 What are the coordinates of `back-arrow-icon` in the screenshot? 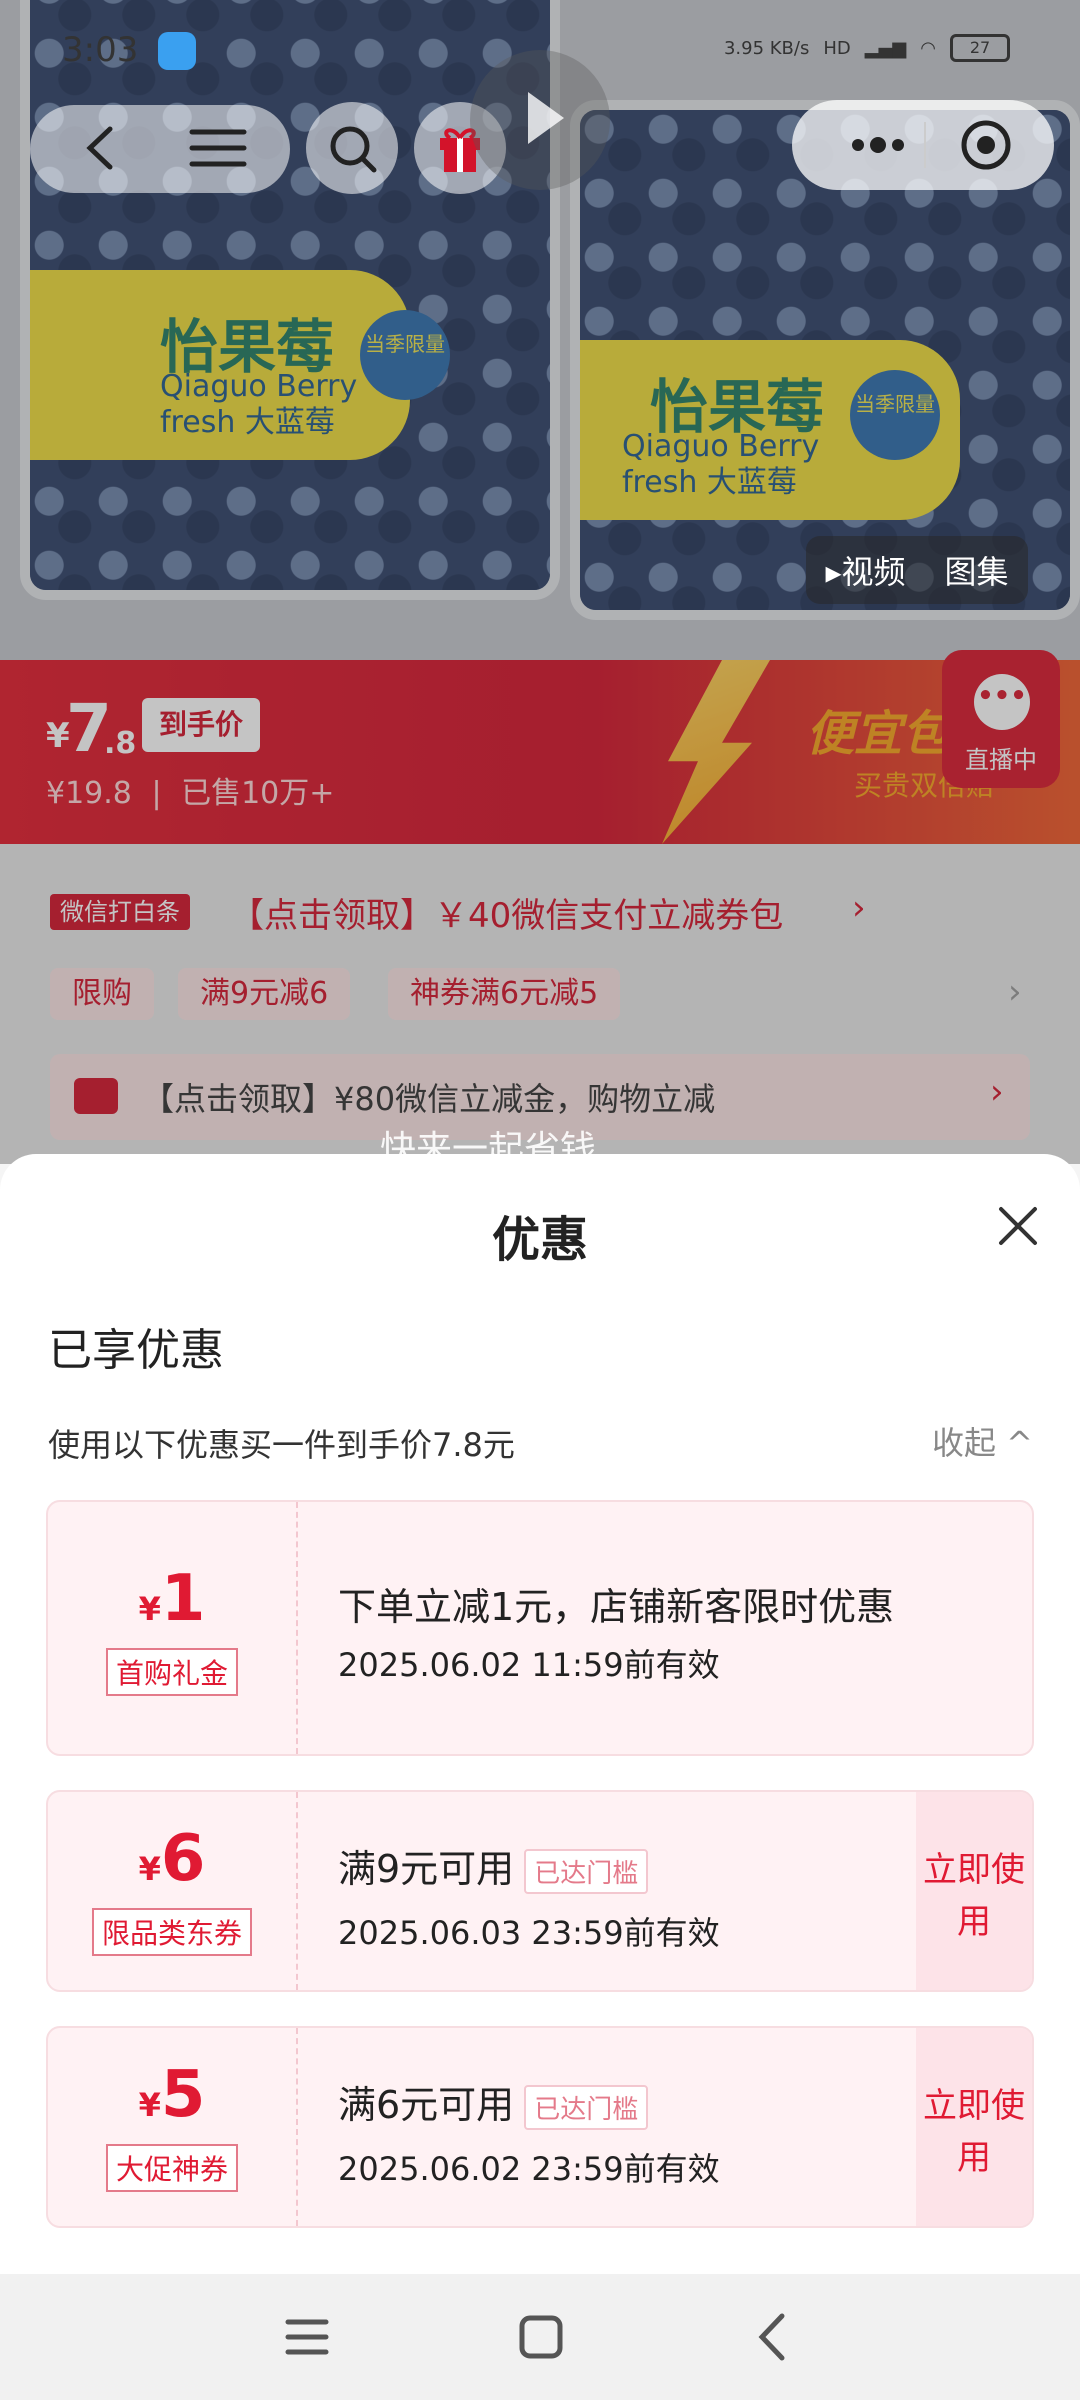 It's located at (99, 148).